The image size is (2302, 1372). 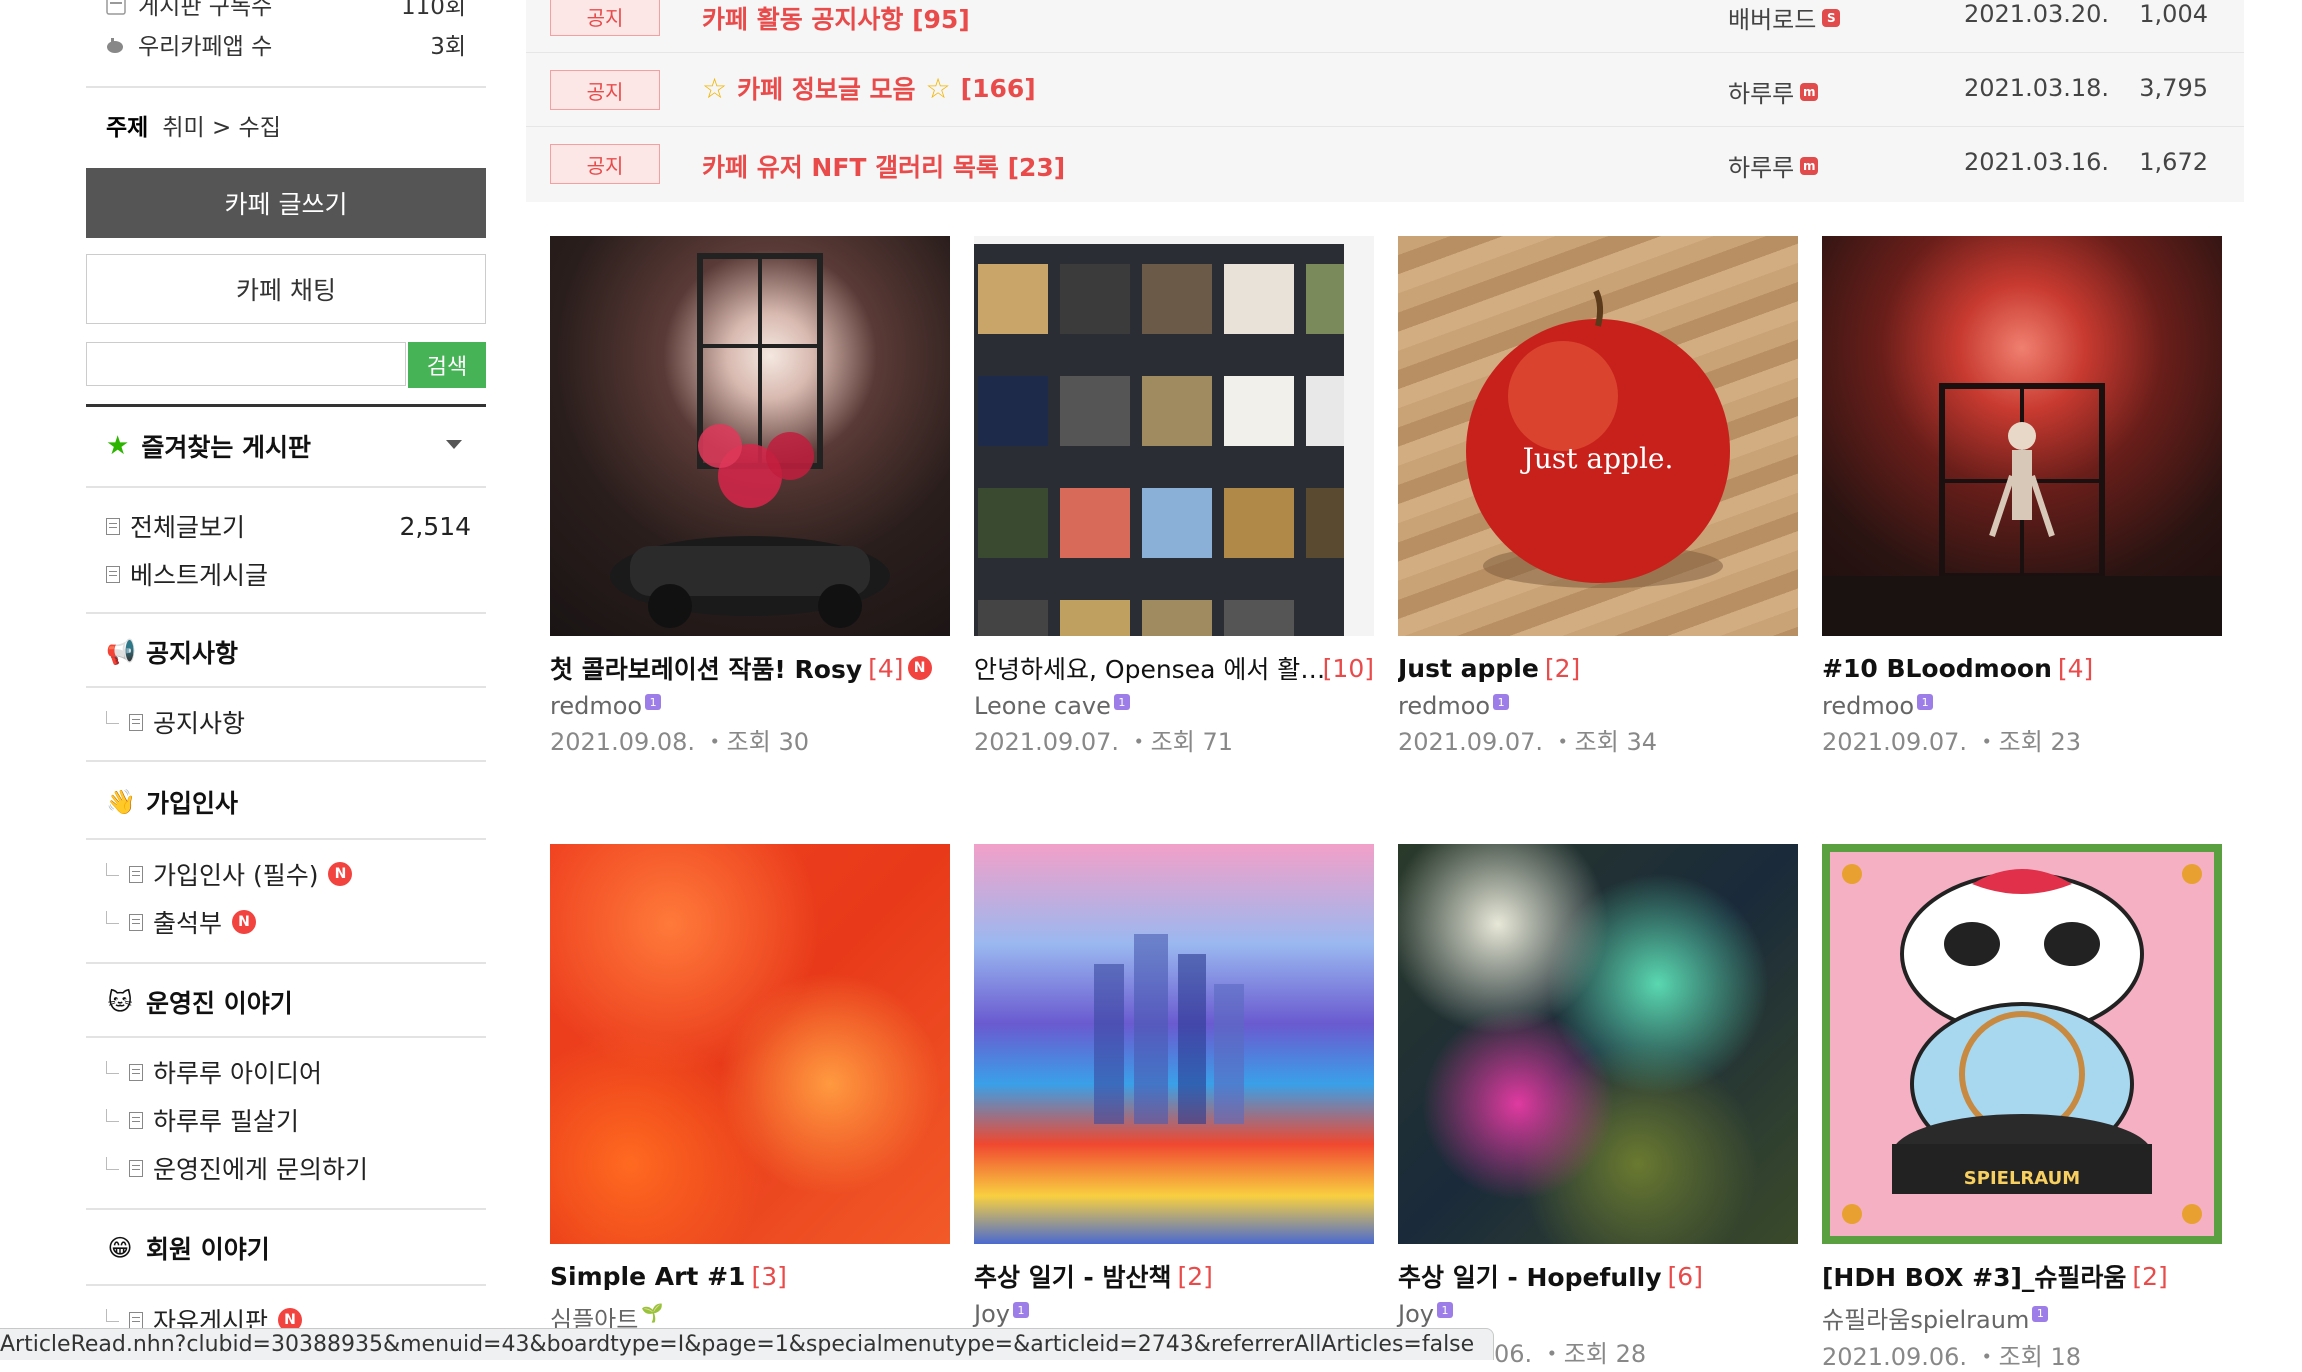 I want to click on section-title: 공지사항, so click(x=192, y=653).